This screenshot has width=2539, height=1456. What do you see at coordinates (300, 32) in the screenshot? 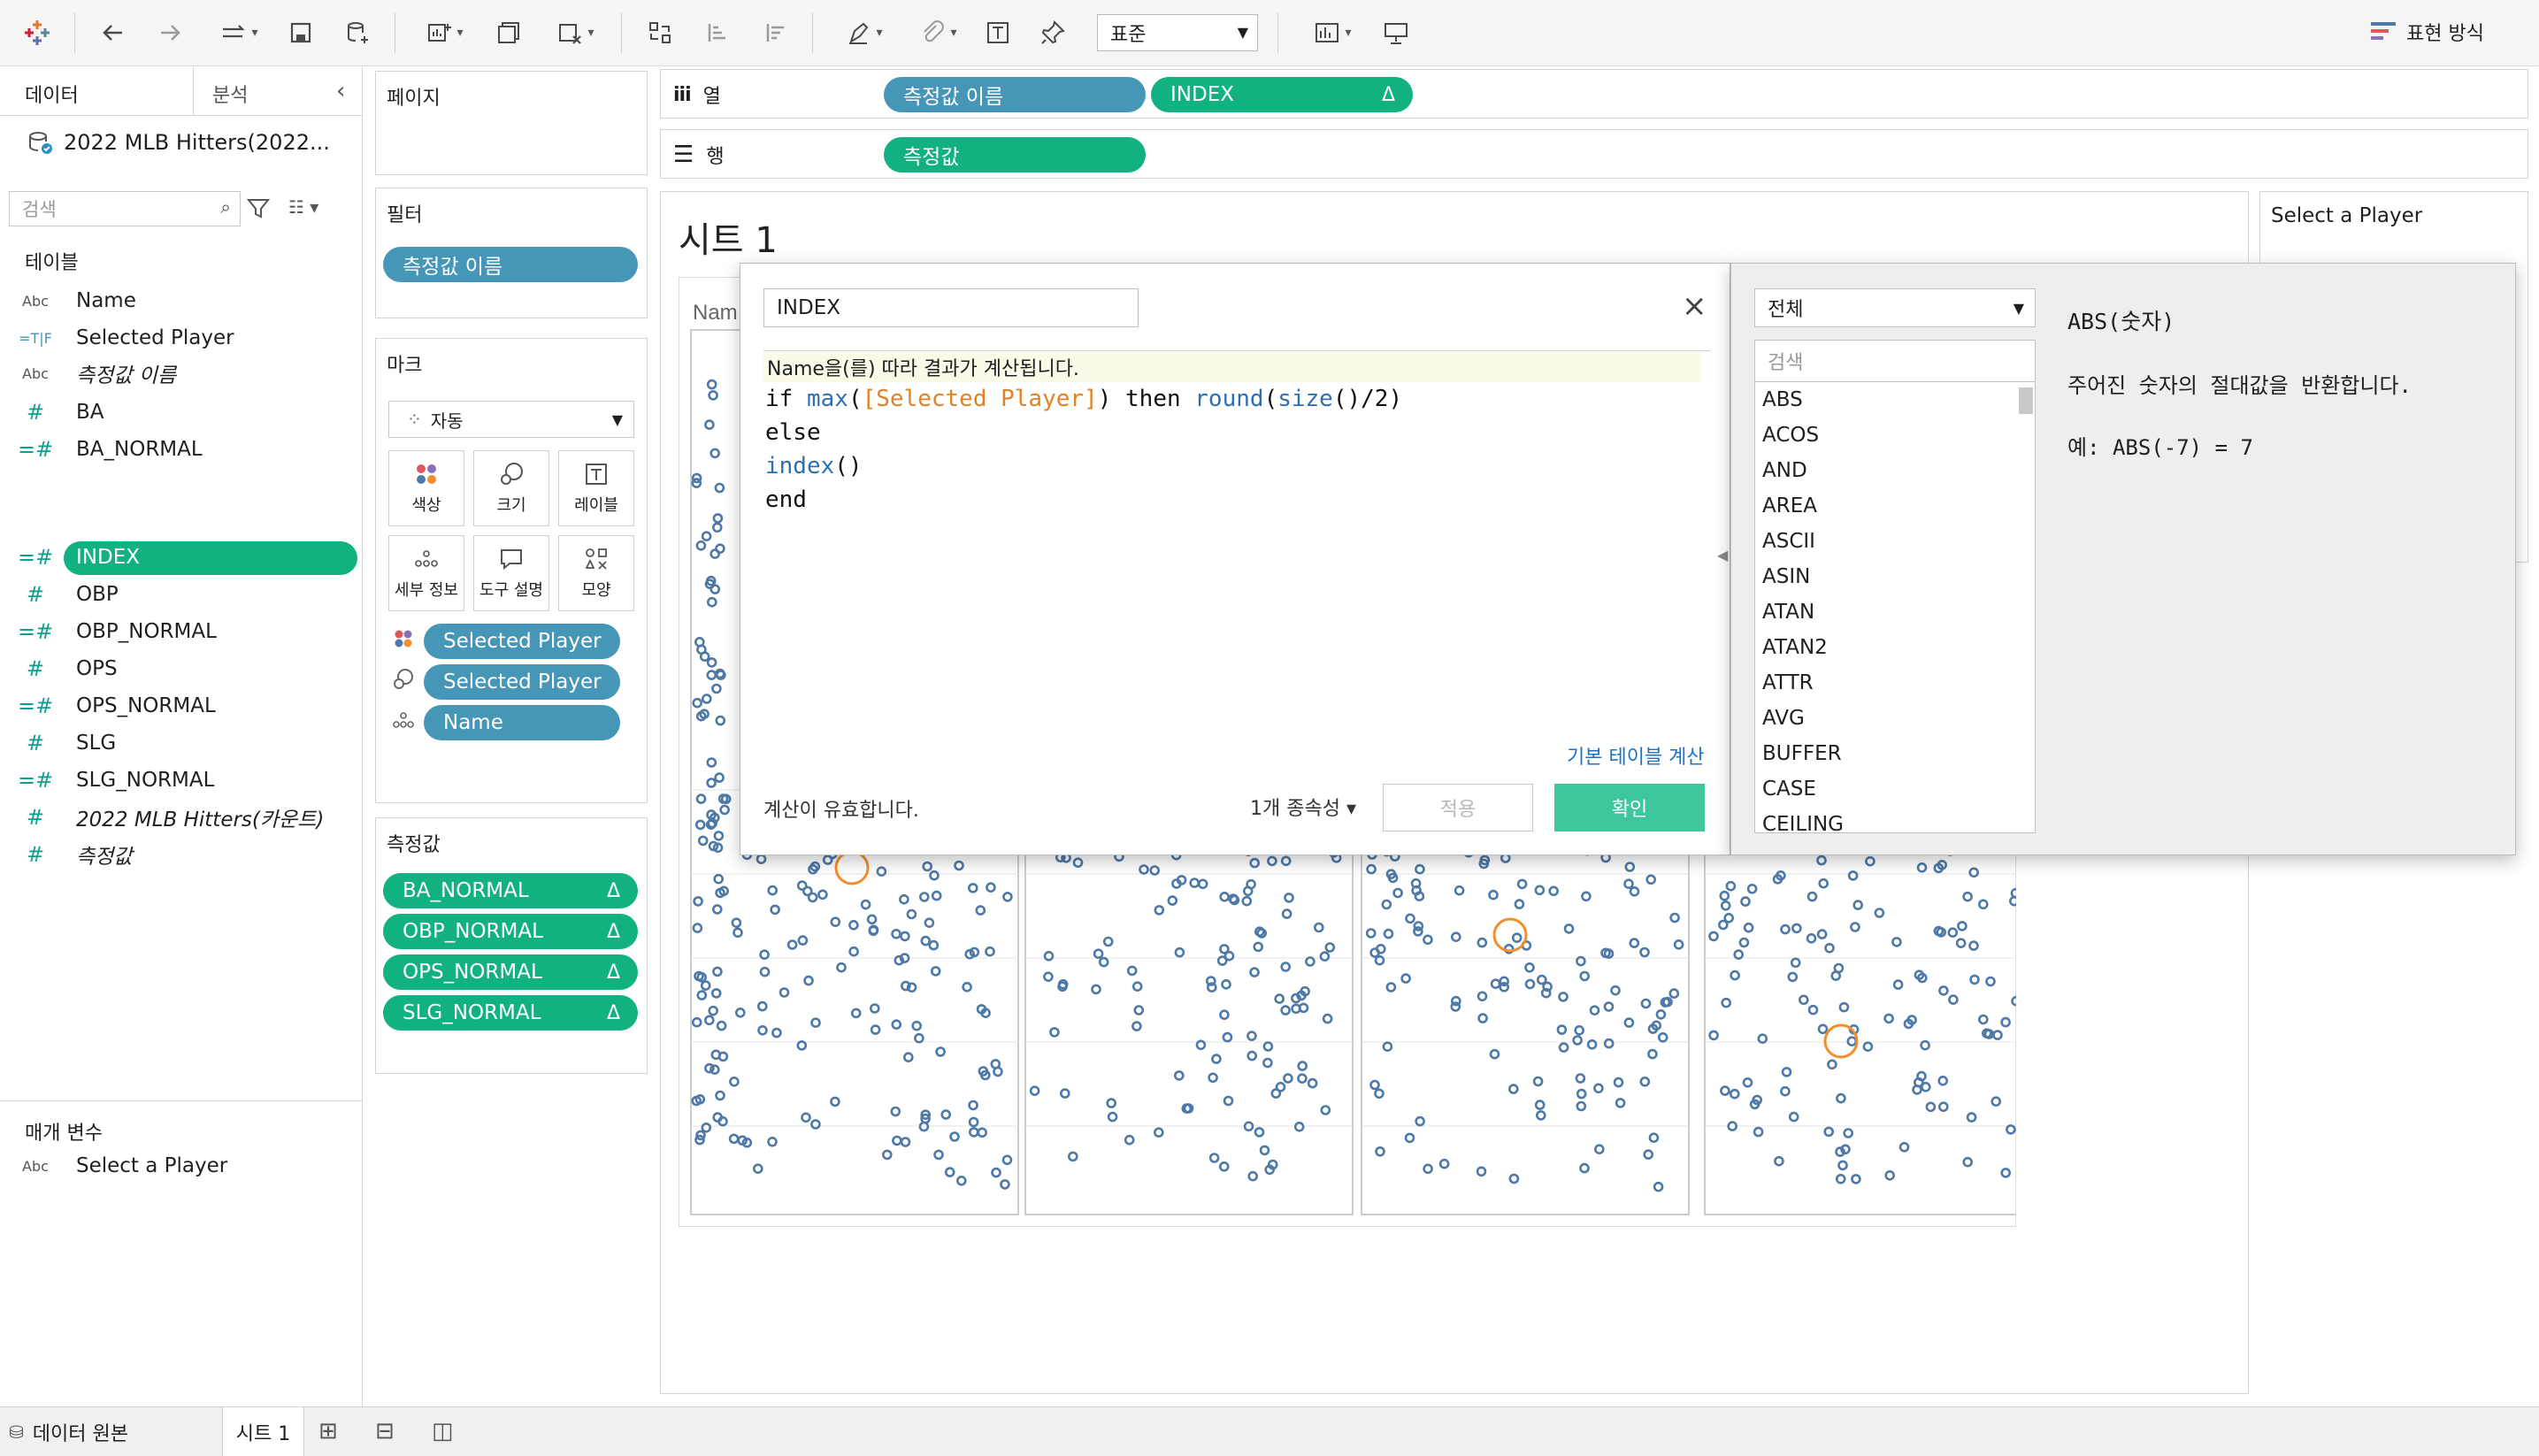
I see `save-icon` at bounding box center [300, 32].